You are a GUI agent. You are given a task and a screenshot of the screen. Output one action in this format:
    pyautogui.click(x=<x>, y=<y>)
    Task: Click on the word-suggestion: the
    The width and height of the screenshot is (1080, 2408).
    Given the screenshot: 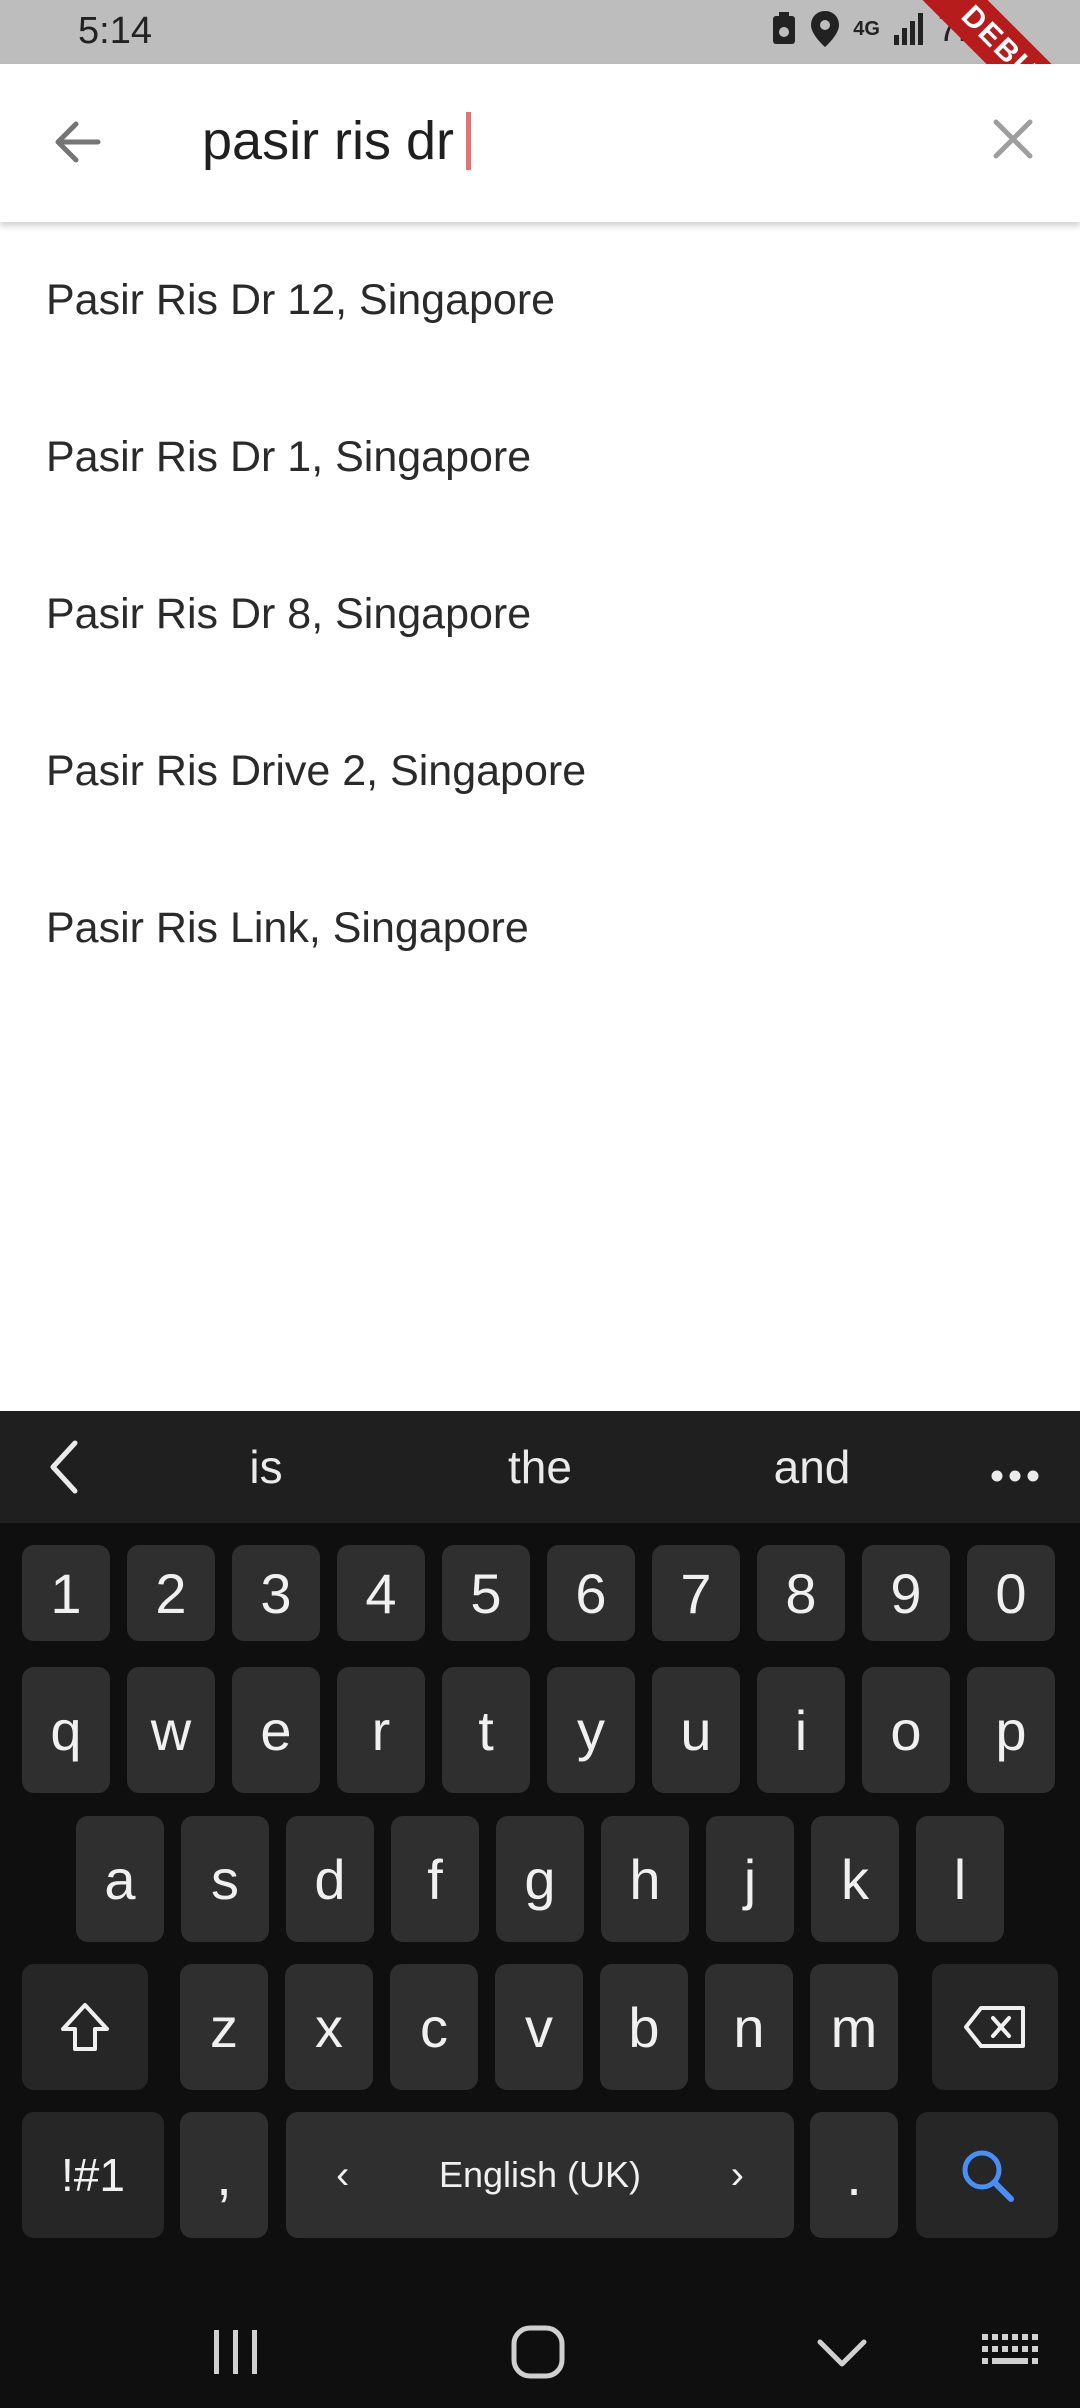 What is the action you would take?
    pyautogui.click(x=540, y=1467)
    